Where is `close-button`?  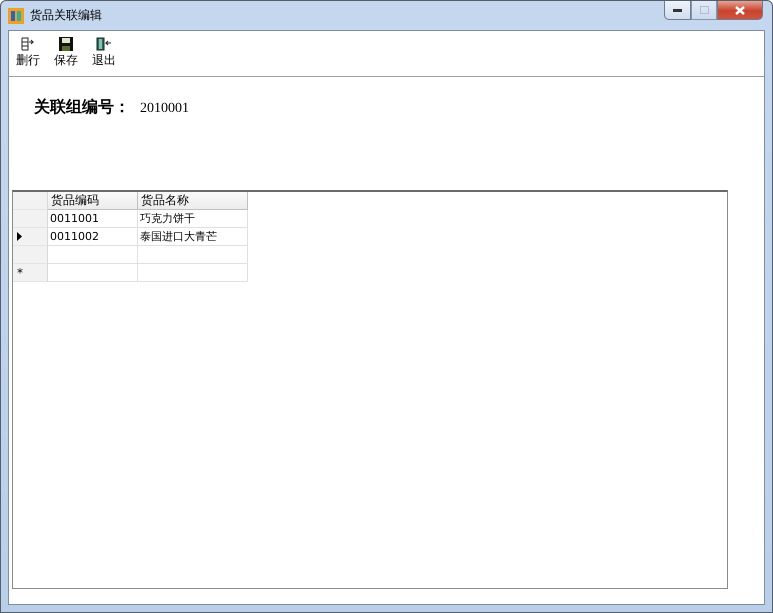
close-button is located at coordinates (740, 10).